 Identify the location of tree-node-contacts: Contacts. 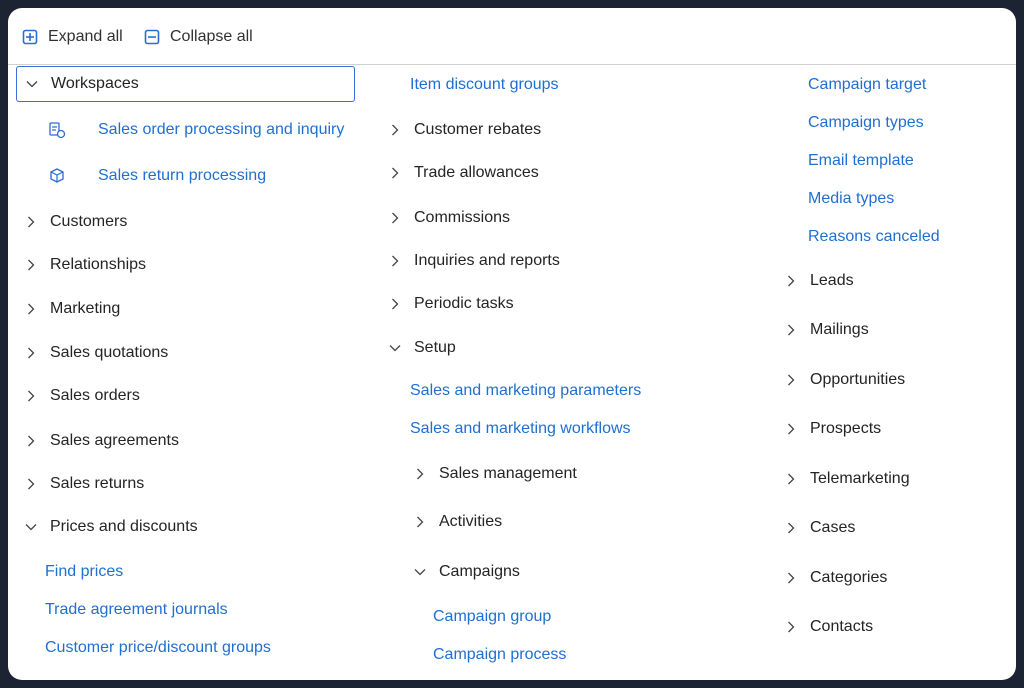
(828, 627).